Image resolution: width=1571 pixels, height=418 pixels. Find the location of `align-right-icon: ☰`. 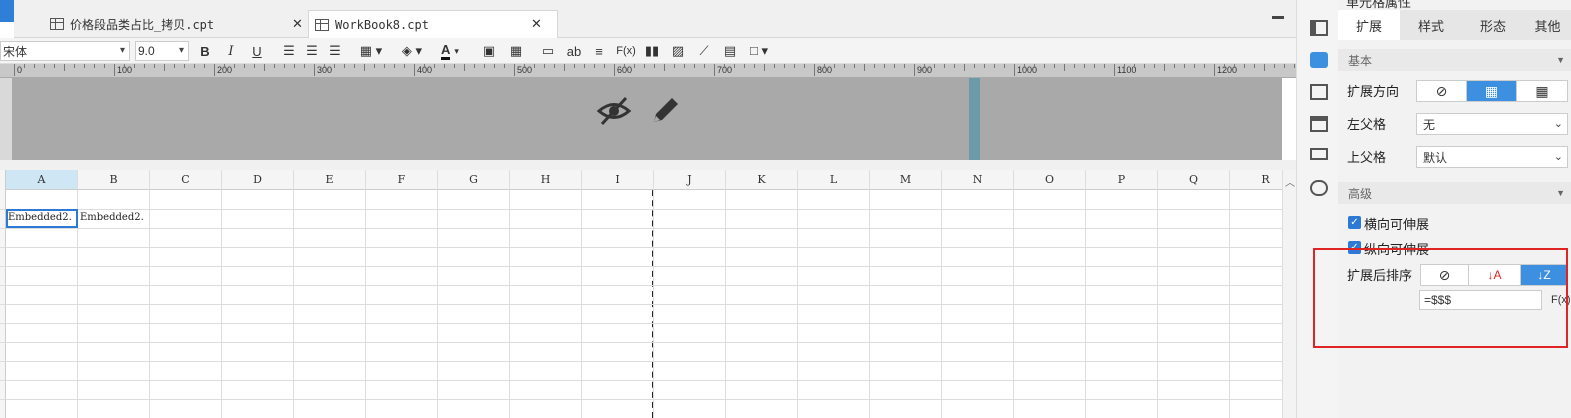

align-right-icon: ☰ is located at coordinates (335, 51).